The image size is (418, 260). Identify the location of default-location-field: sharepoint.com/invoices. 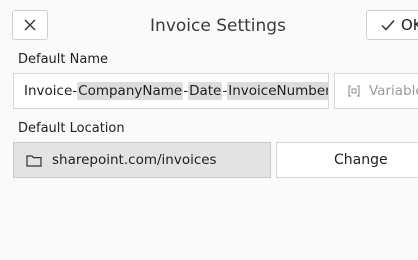
(142, 160).